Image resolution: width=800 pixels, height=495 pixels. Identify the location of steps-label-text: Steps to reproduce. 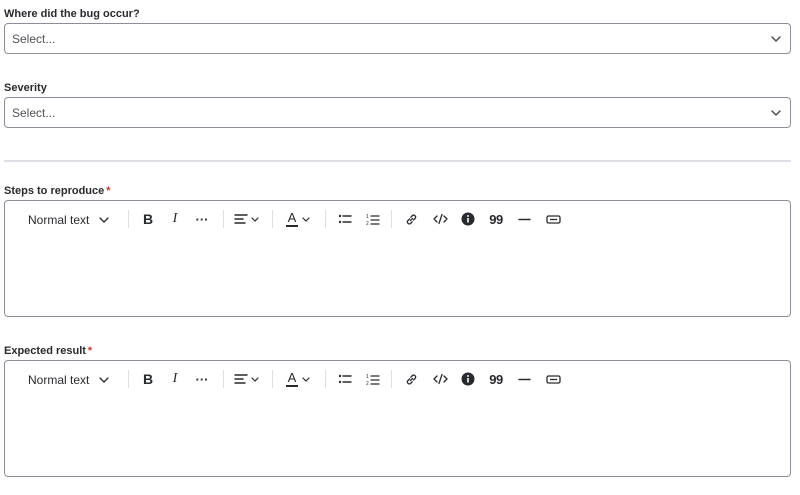
(54, 191).